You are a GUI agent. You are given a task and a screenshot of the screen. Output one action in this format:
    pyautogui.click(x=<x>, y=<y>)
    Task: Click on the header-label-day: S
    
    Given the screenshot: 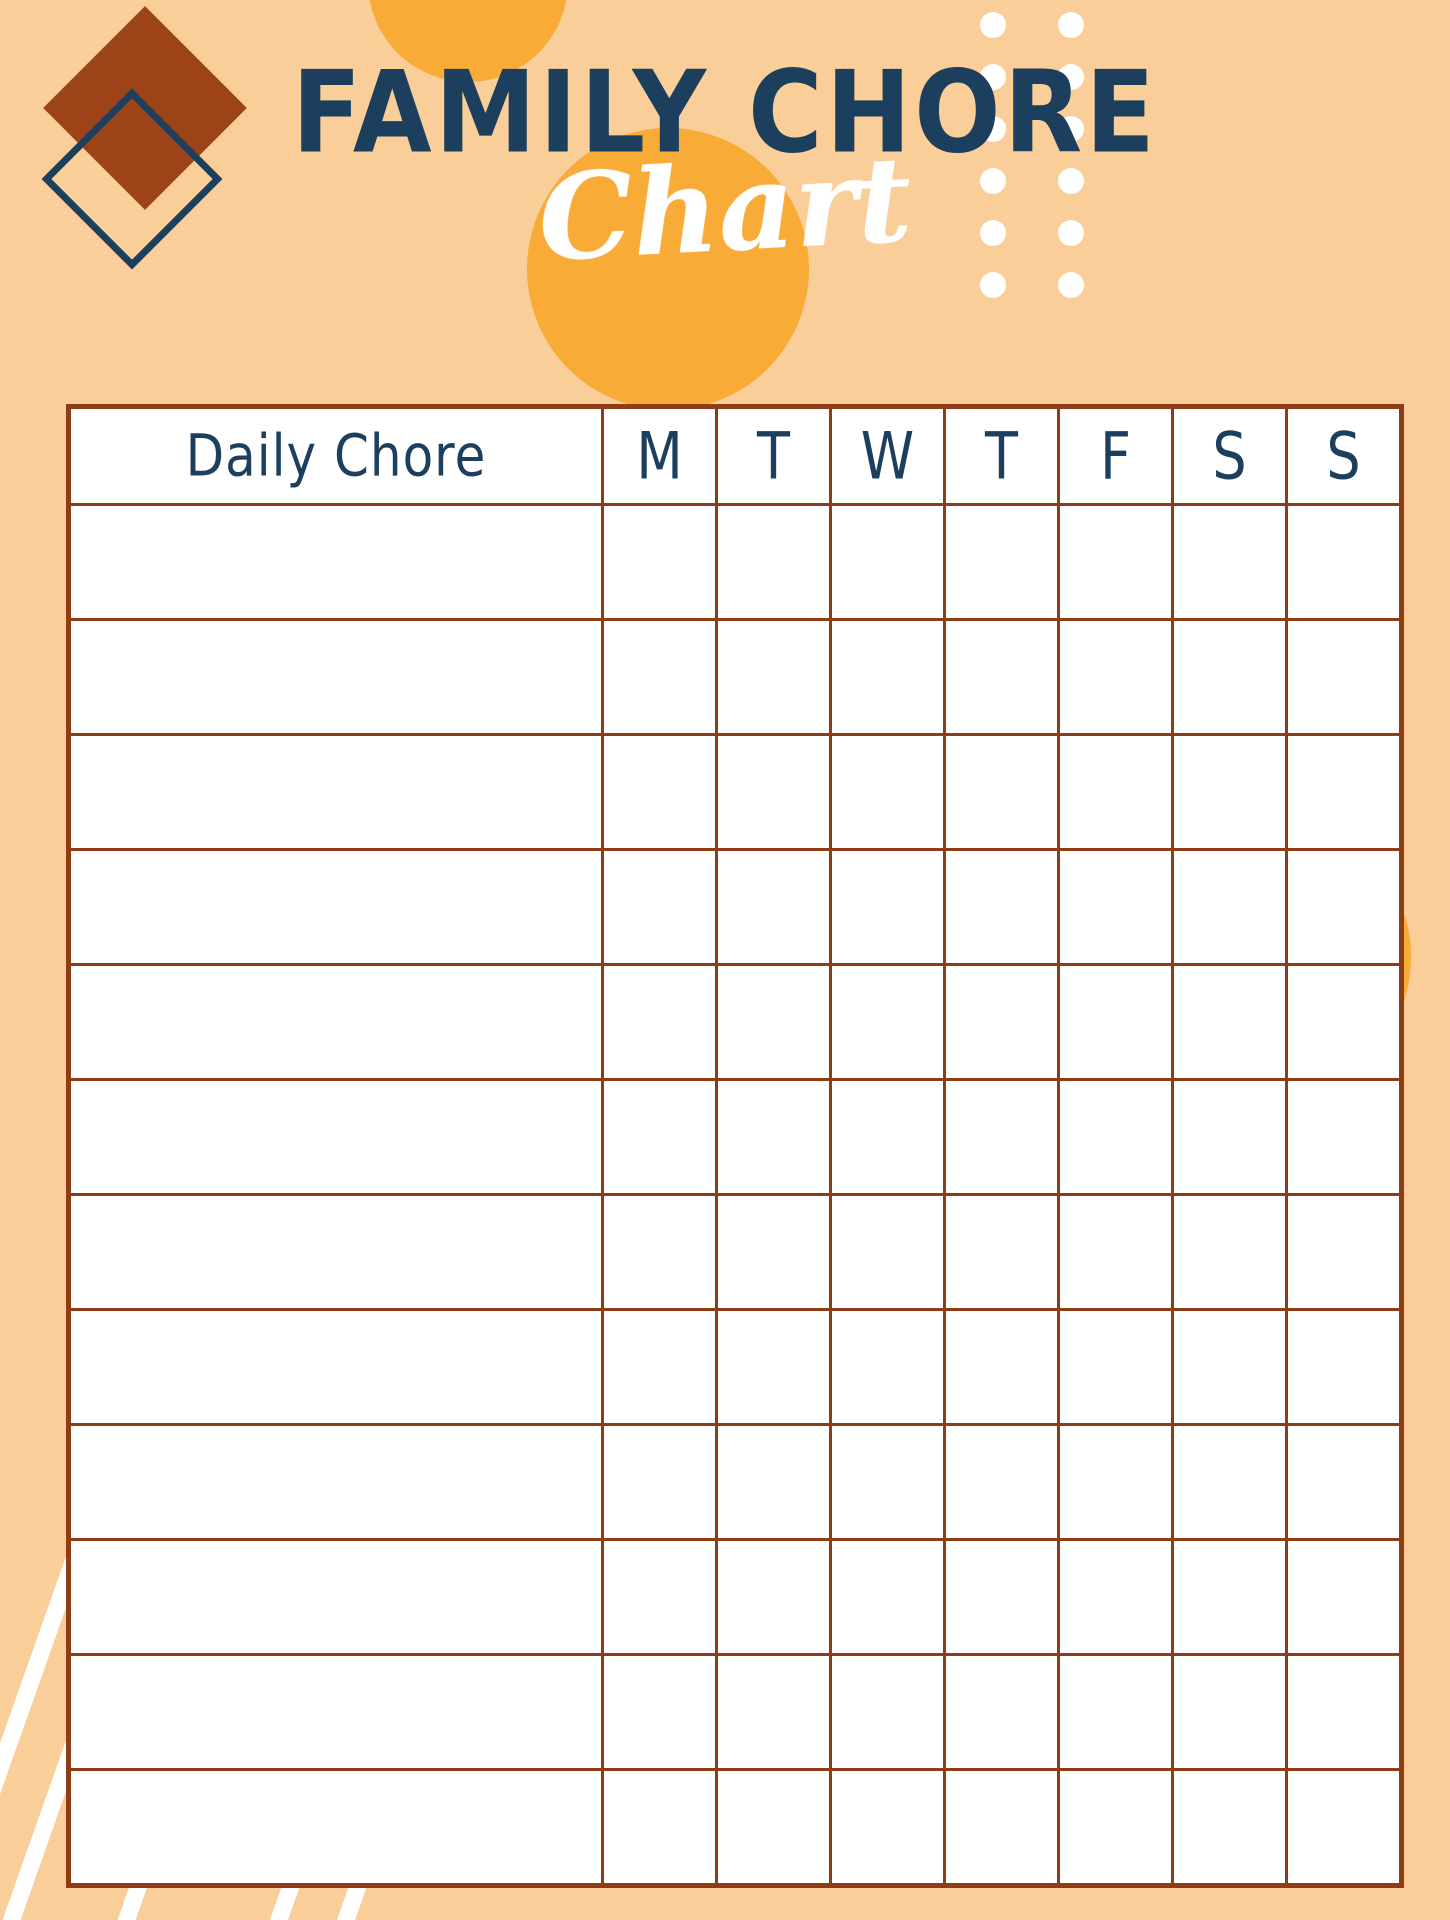 What is the action you would take?
    pyautogui.click(x=1343, y=456)
    